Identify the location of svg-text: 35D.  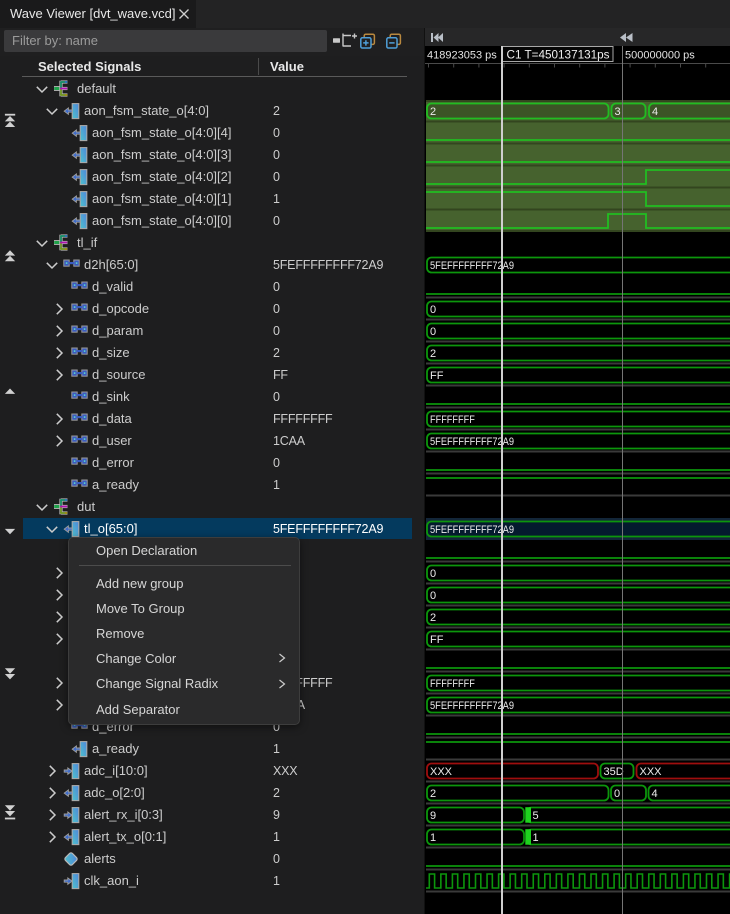
(614, 772).